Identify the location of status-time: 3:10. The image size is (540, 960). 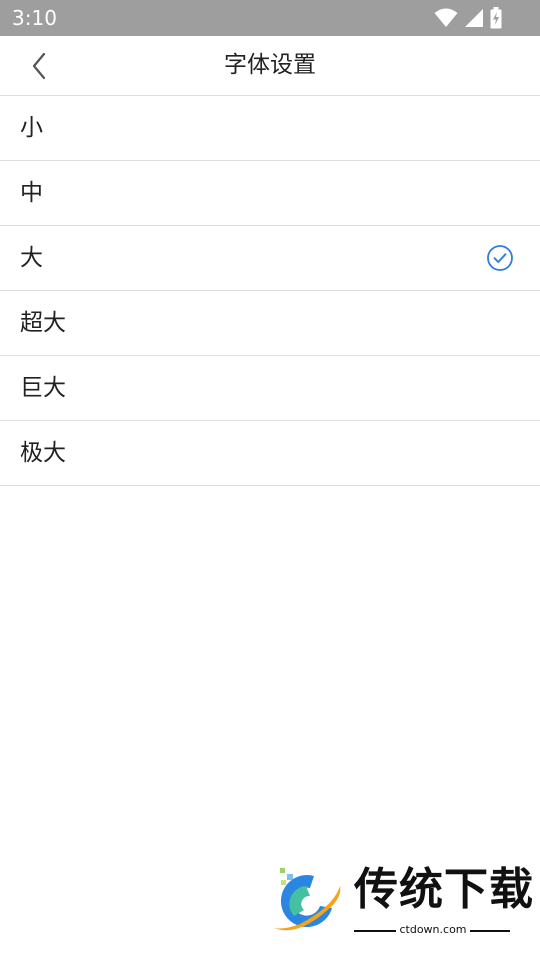
(34, 18).